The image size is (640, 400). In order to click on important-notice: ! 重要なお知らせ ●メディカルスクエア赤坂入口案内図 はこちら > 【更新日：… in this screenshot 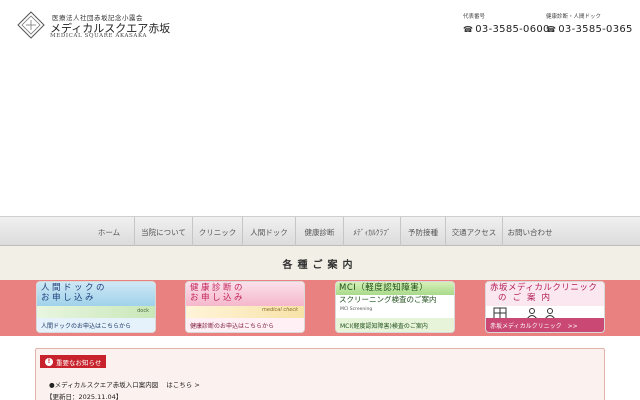, I will do `click(320, 374)`.